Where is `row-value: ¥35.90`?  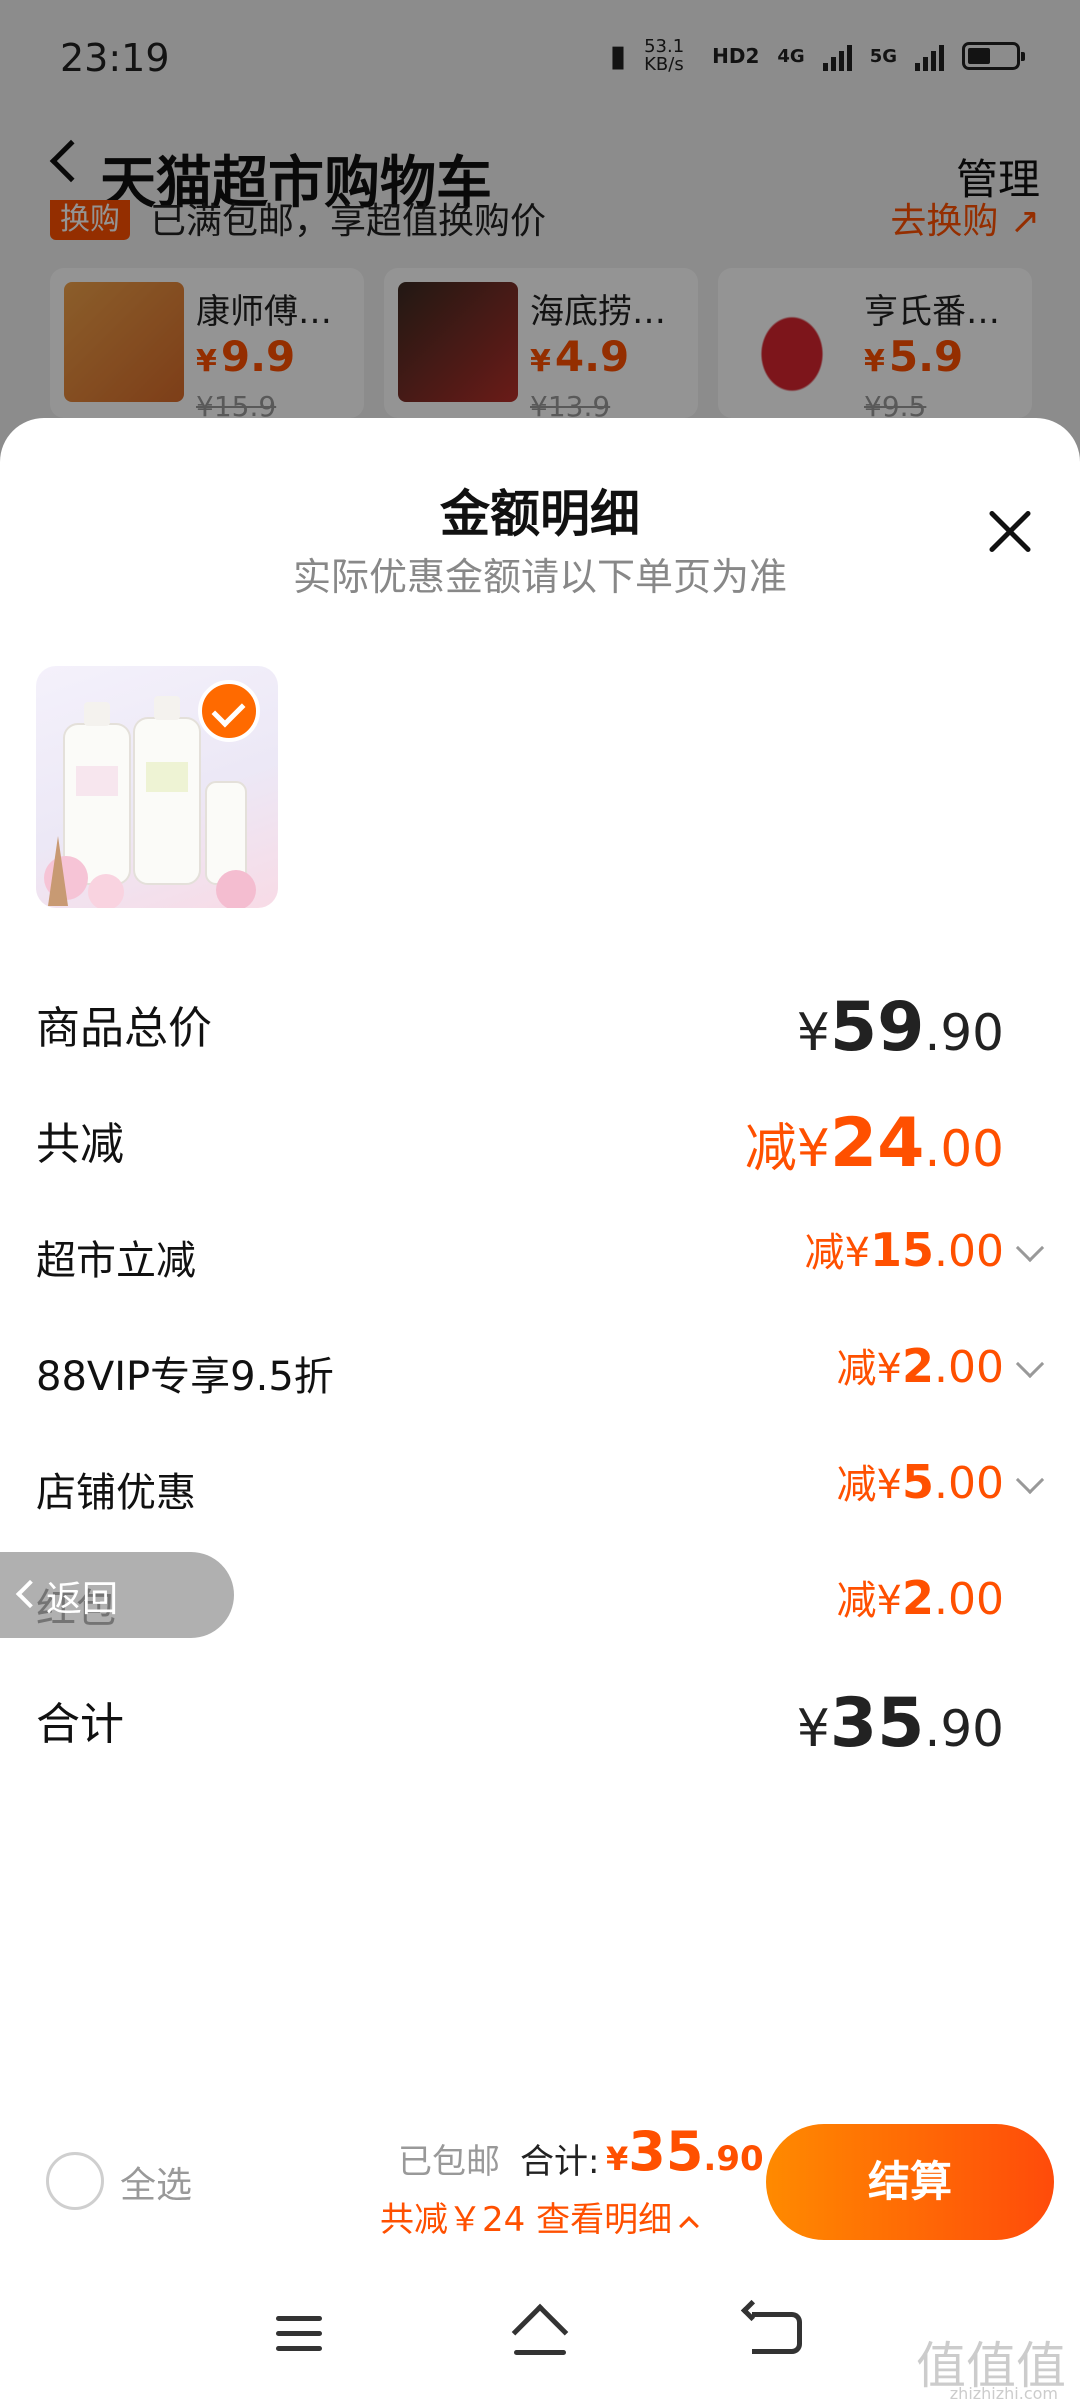
row-value: ¥35.90 is located at coordinates (900, 1723).